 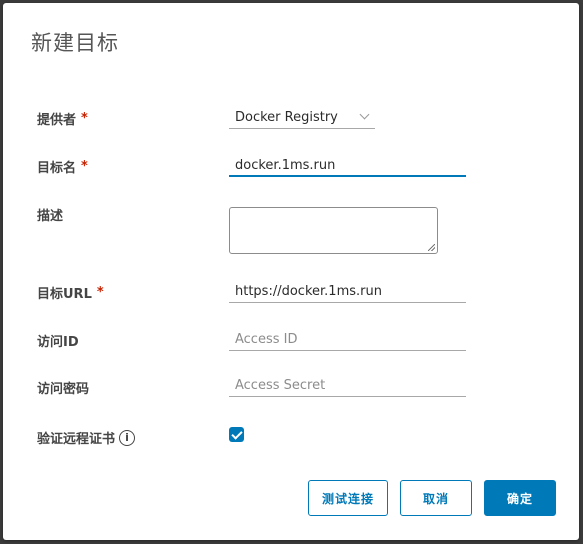 I want to click on access-secret-label-text: 访问密码, so click(x=63, y=389).